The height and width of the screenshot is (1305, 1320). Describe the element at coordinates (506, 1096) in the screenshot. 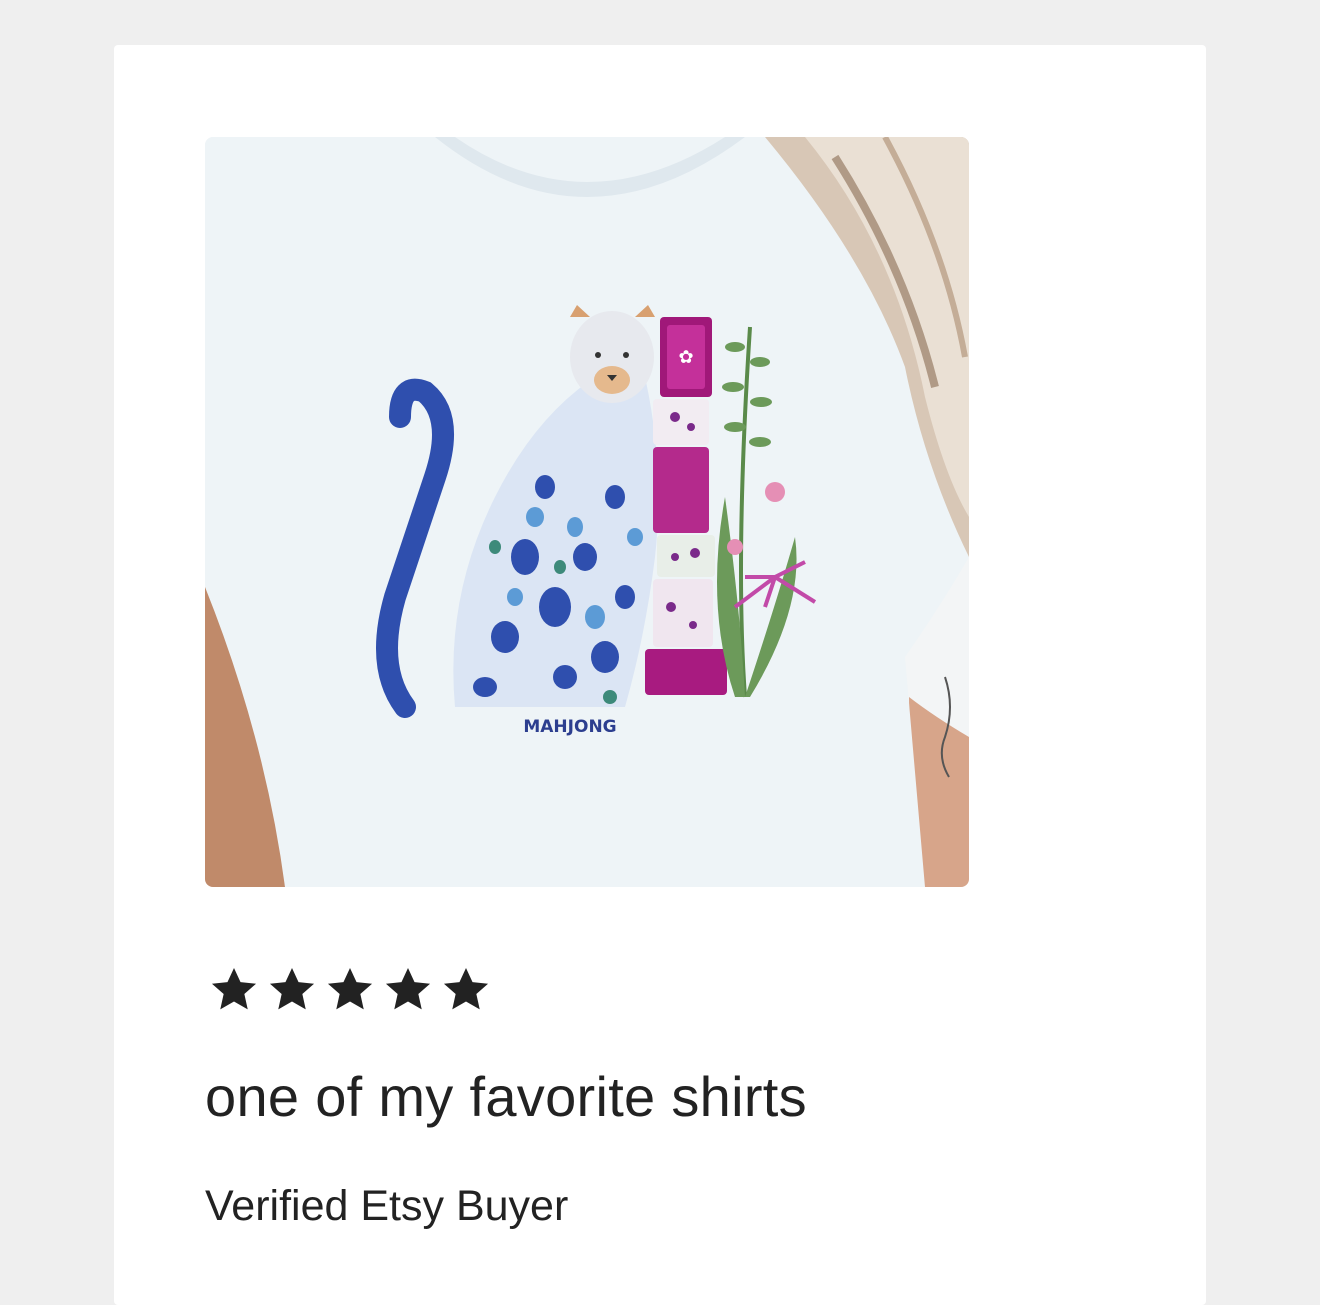

I see `review-text: one of my favorite shirts` at that location.